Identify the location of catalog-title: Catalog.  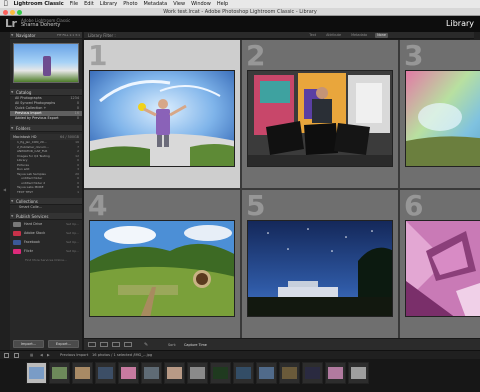
(24, 92).